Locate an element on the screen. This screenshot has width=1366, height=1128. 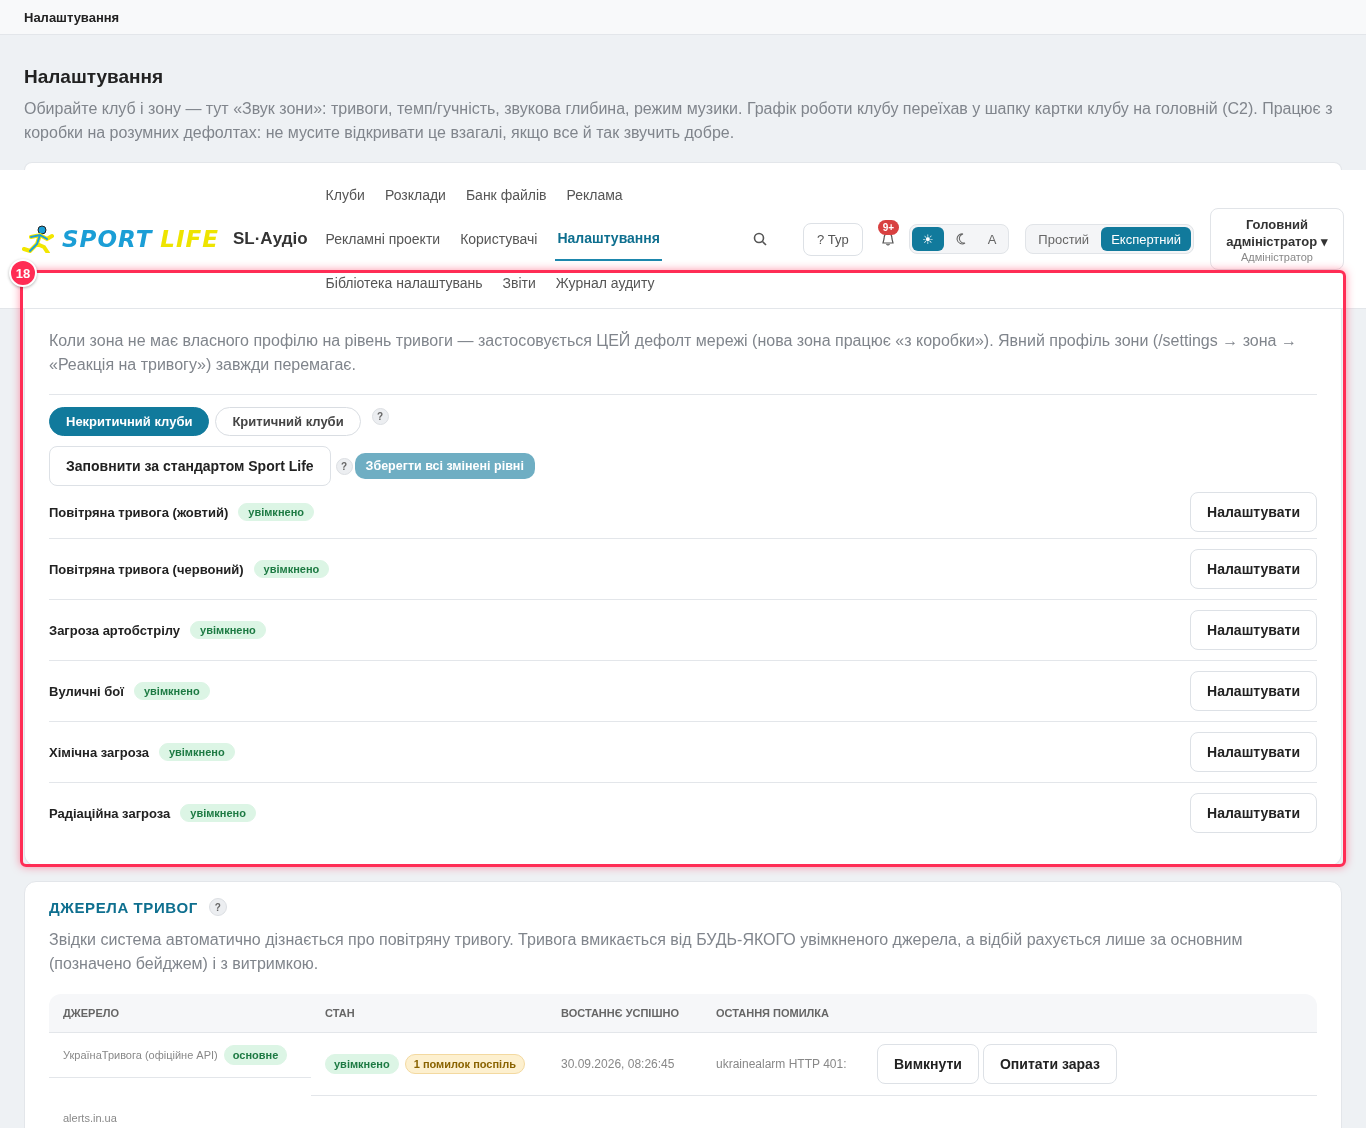
theme-option: A is located at coordinates (992, 239).